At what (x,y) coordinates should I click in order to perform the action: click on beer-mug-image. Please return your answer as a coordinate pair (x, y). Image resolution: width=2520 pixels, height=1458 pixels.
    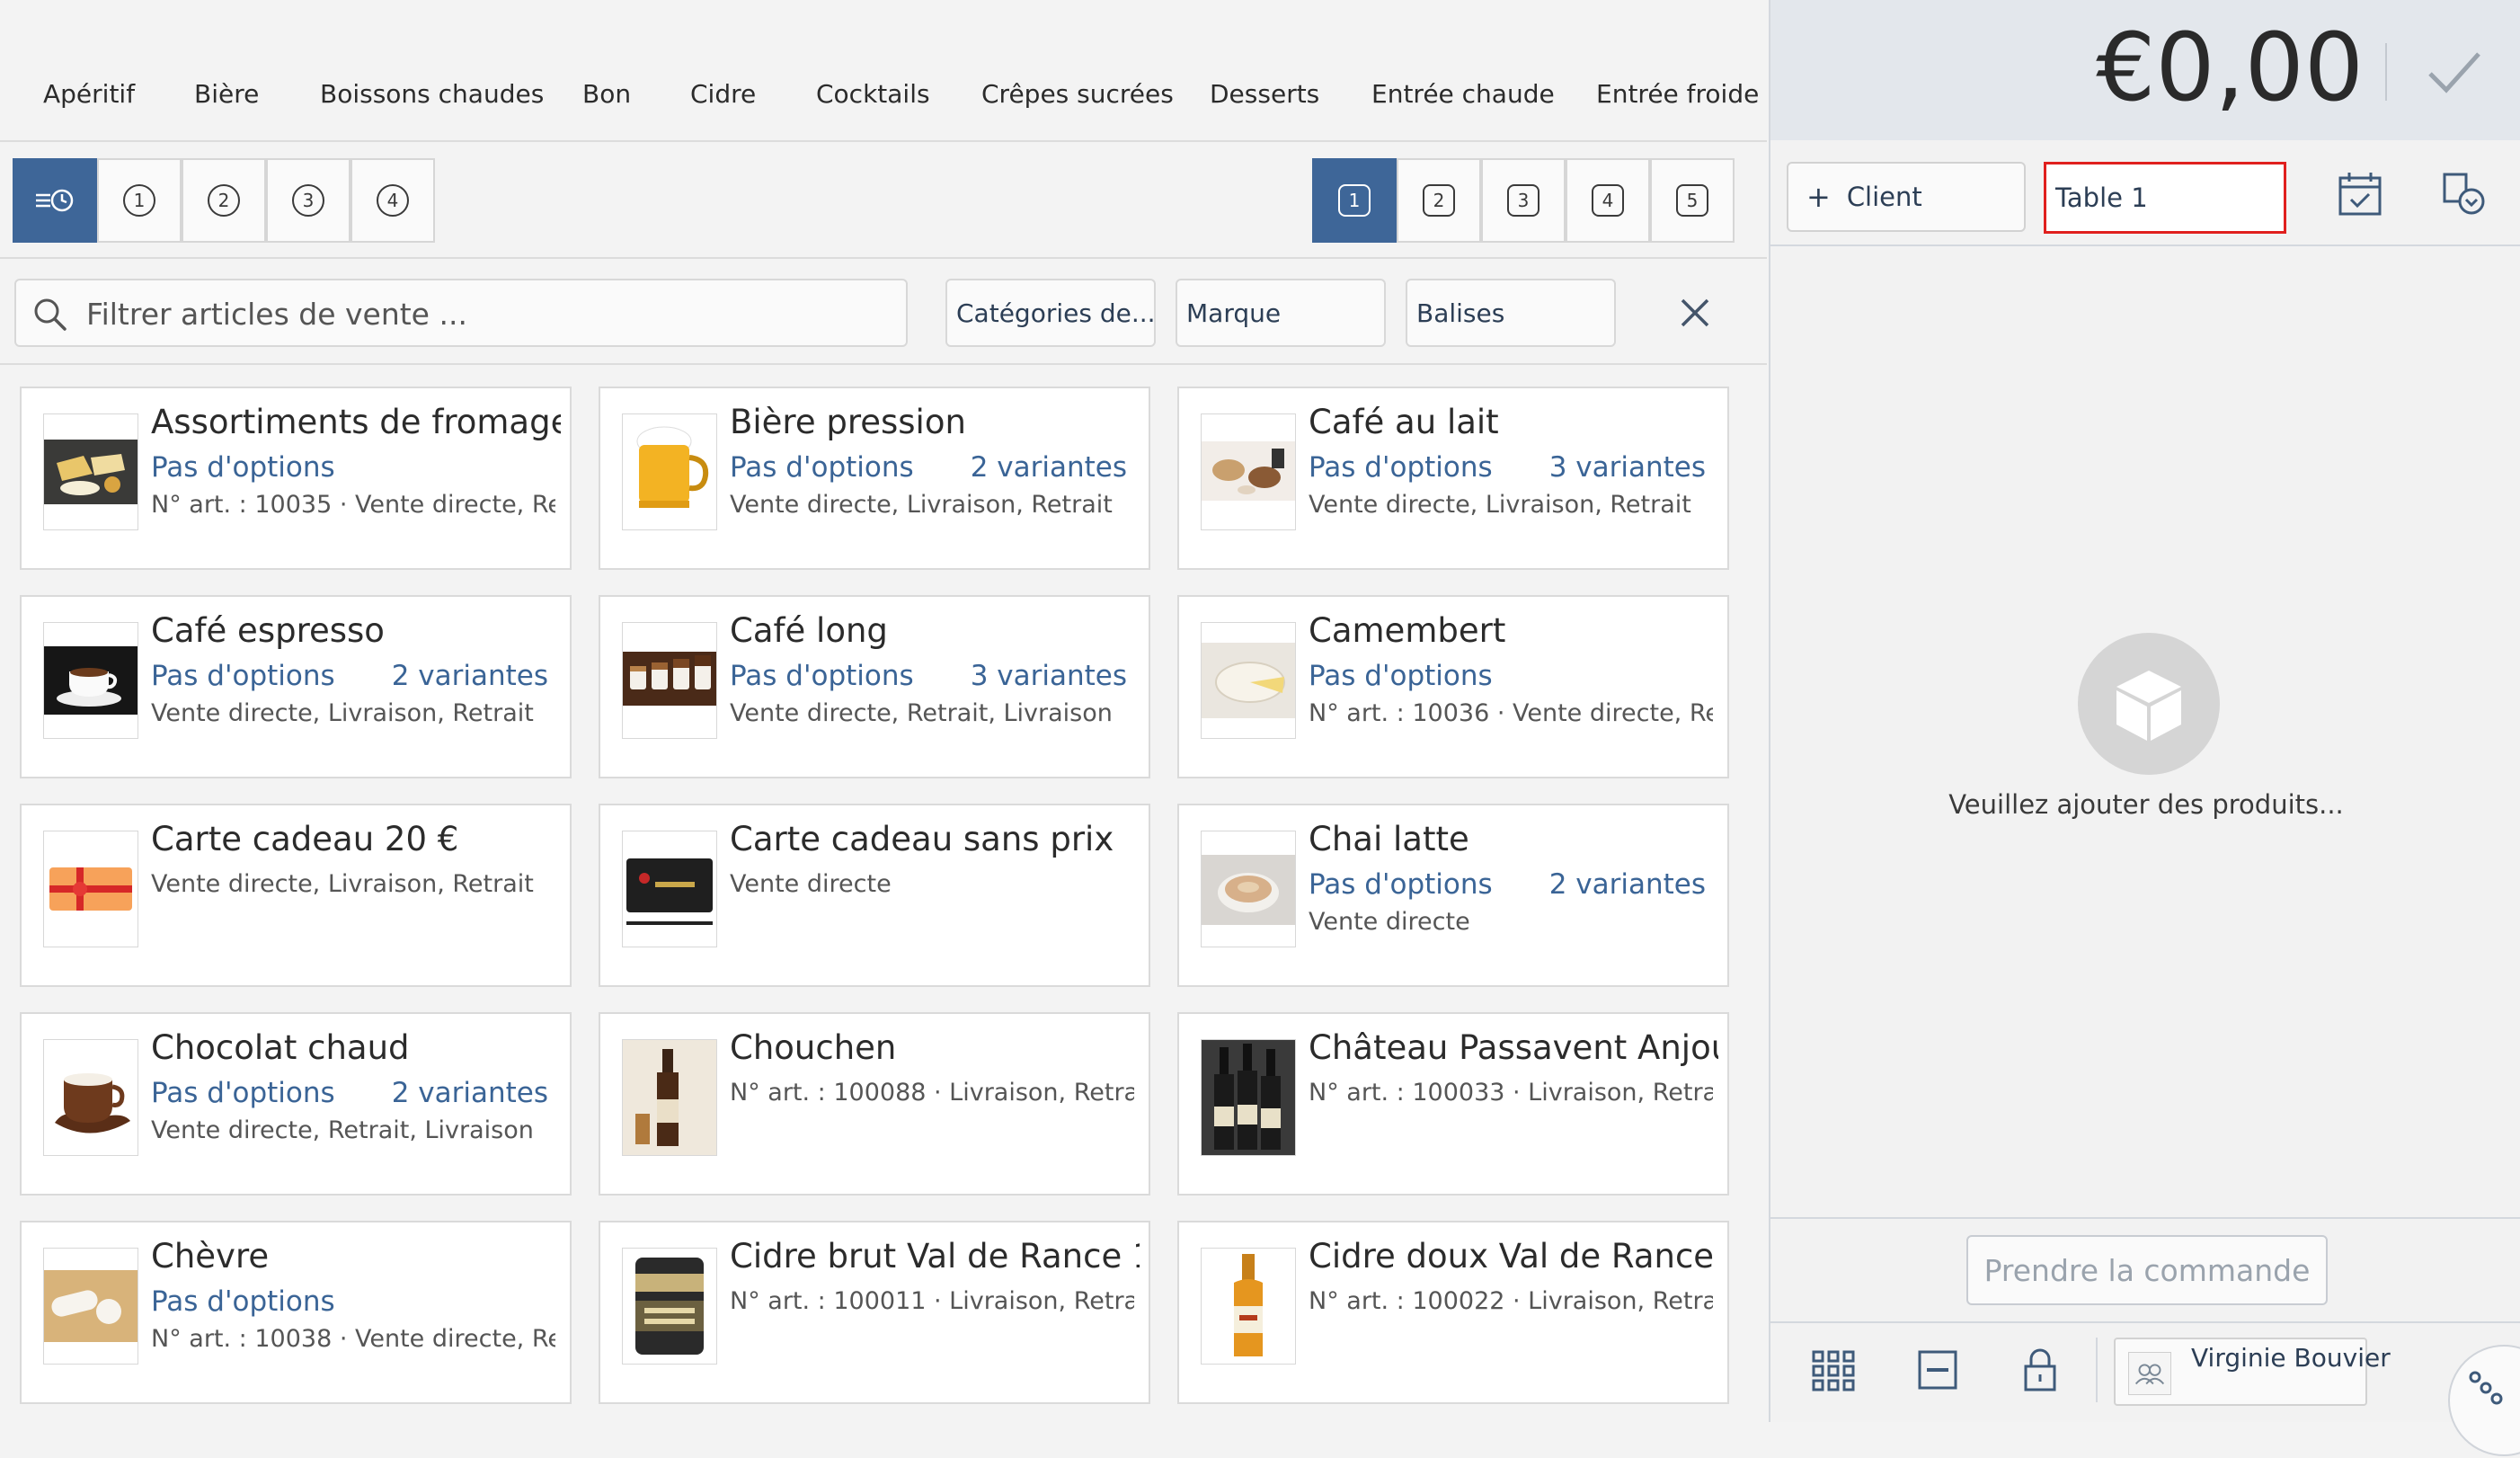
    Looking at the image, I should click on (669, 471).